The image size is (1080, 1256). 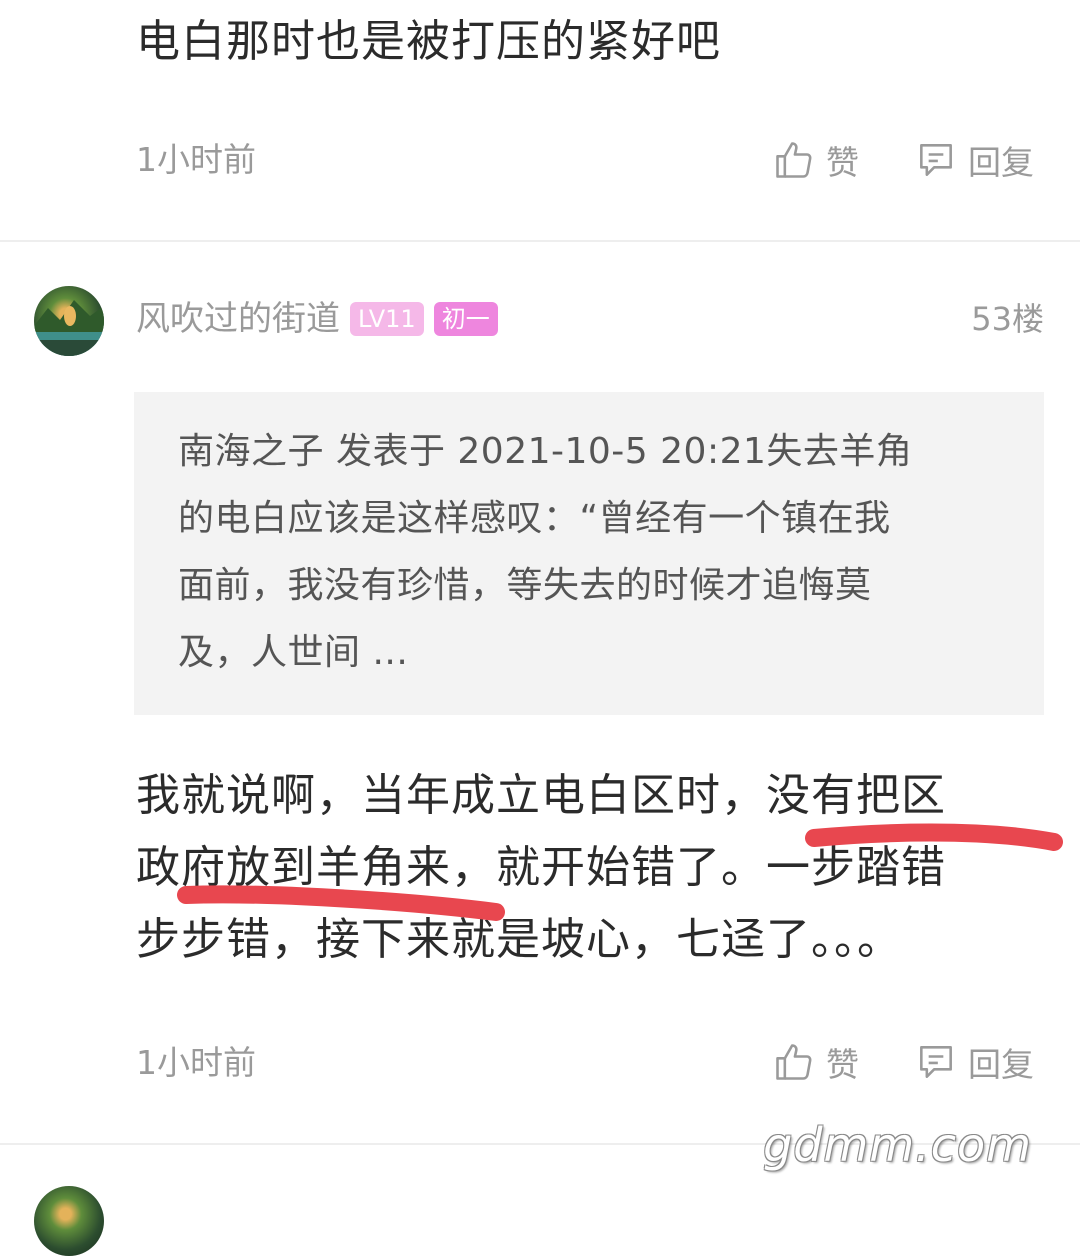 I want to click on floor-number: 53楼, so click(x=1007, y=319).